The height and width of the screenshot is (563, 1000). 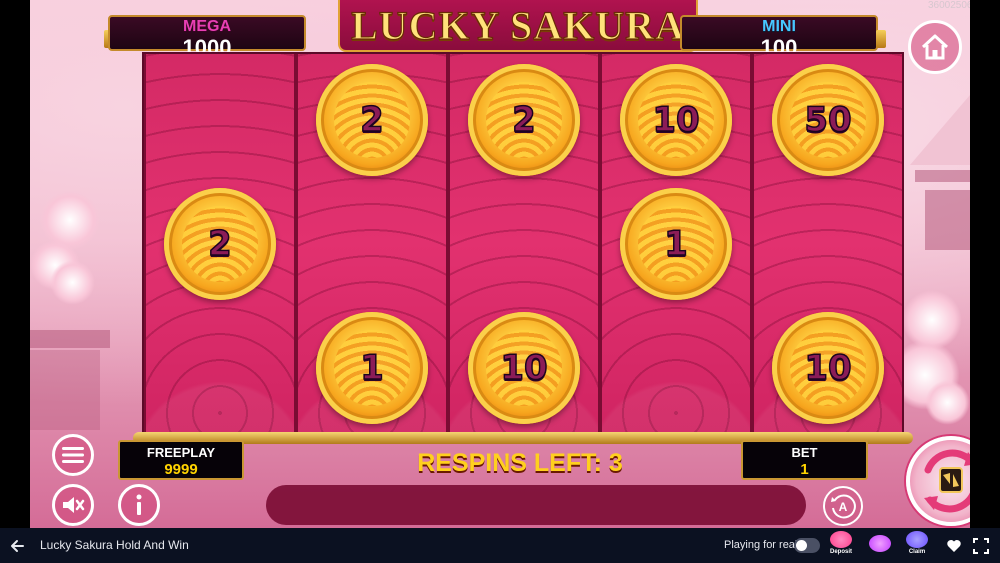 What do you see at coordinates (114, 545) in the screenshot?
I see `game-name: Lucky Sakura Hold And Win` at bounding box center [114, 545].